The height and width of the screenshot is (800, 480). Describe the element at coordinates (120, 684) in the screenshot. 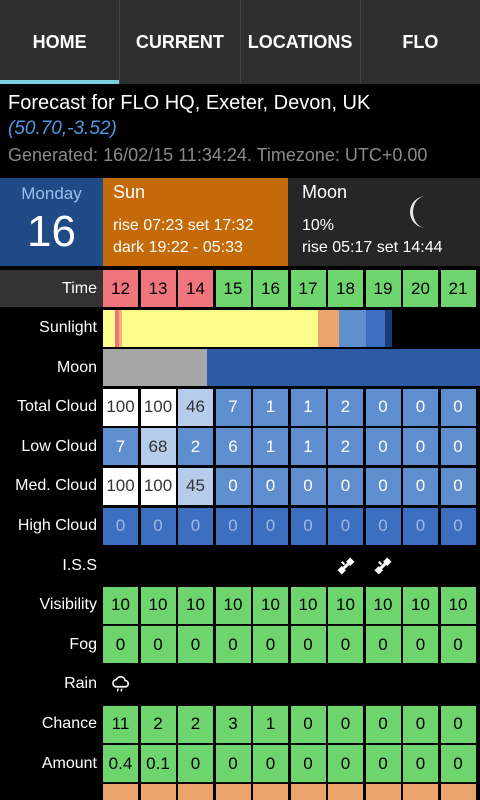

I see `rain-cloud-icon` at that location.